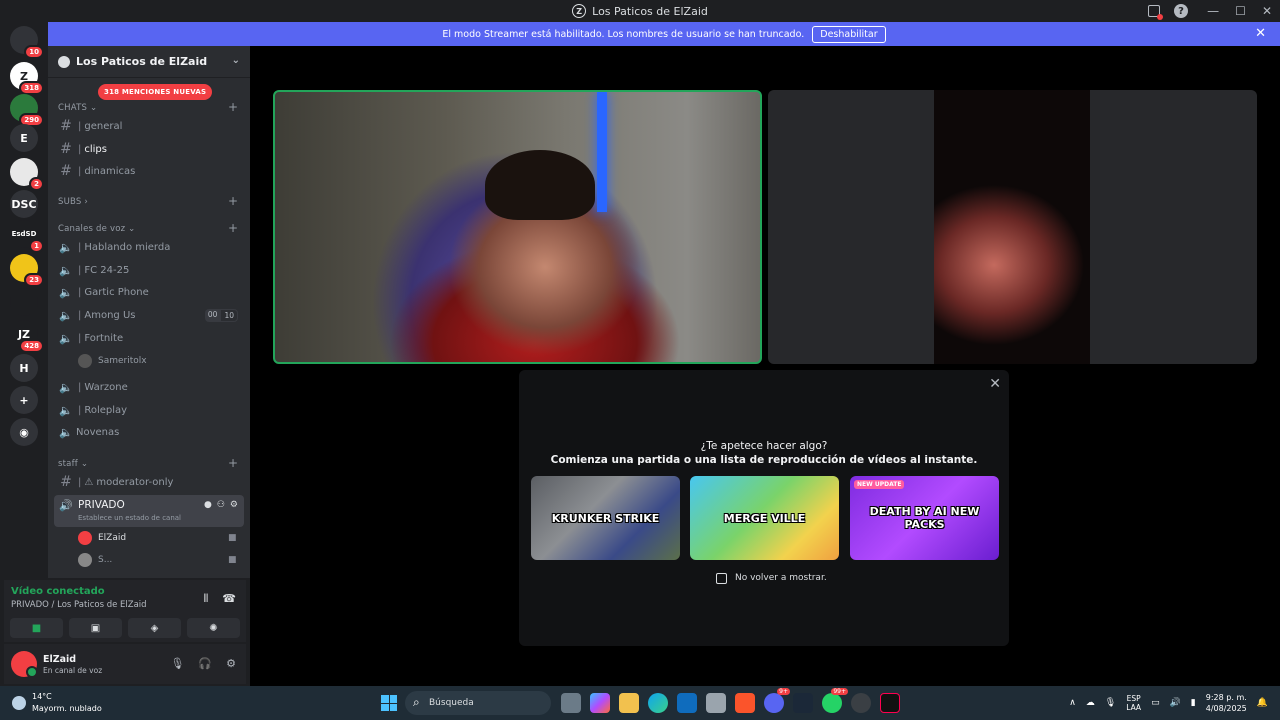 Image resolution: width=1280 pixels, height=720 pixels. What do you see at coordinates (31, 346) in the screenshot?
I see `mention-badge: 428` at bounding box center [31, 346].